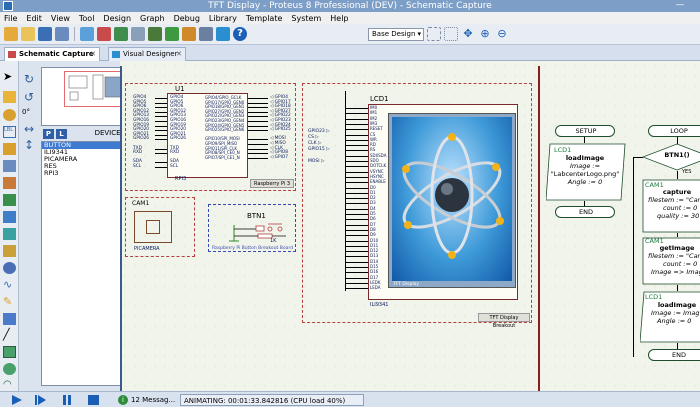 This screenshot has width=700, height=407. Describe the element at coordinates (9, 369) in the screenshot. I see `circle-icon` at that location.